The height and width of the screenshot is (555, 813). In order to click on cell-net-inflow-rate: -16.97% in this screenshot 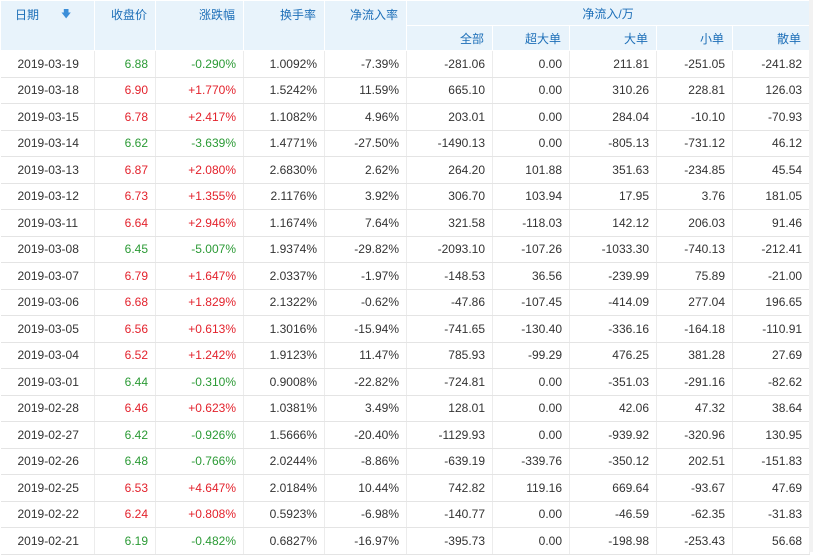, I will do `click(365, 541)`.